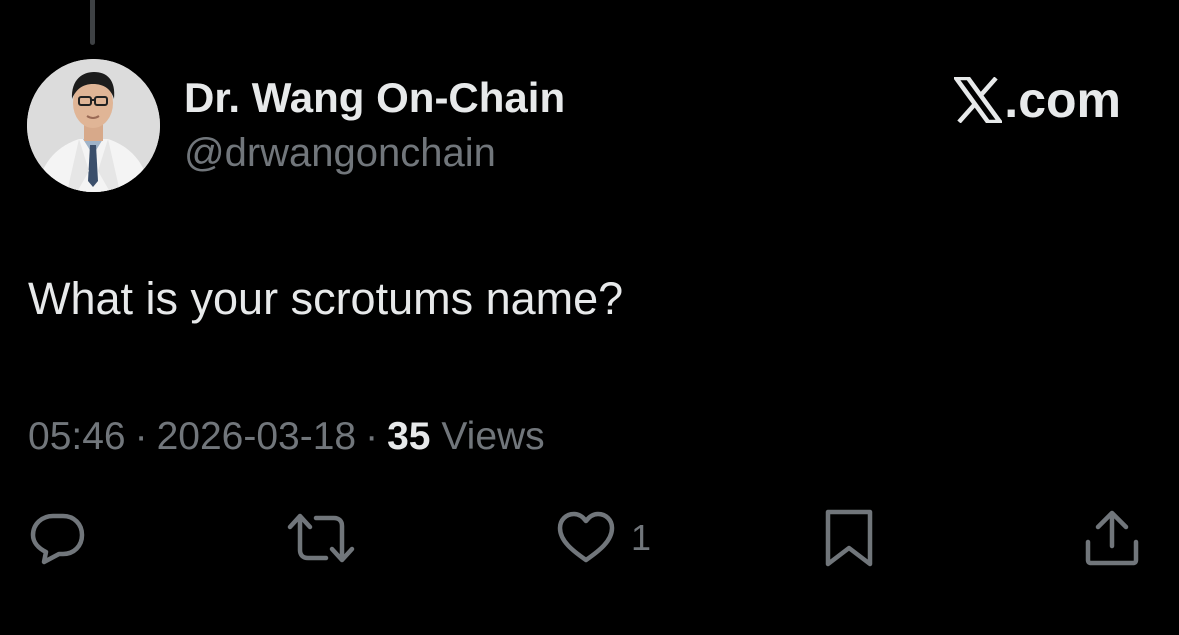 This screenshot has width=1179, height=635. Describe the element at coordinates (586, 537) in the screenshot. I see `heart-icon` at that location.